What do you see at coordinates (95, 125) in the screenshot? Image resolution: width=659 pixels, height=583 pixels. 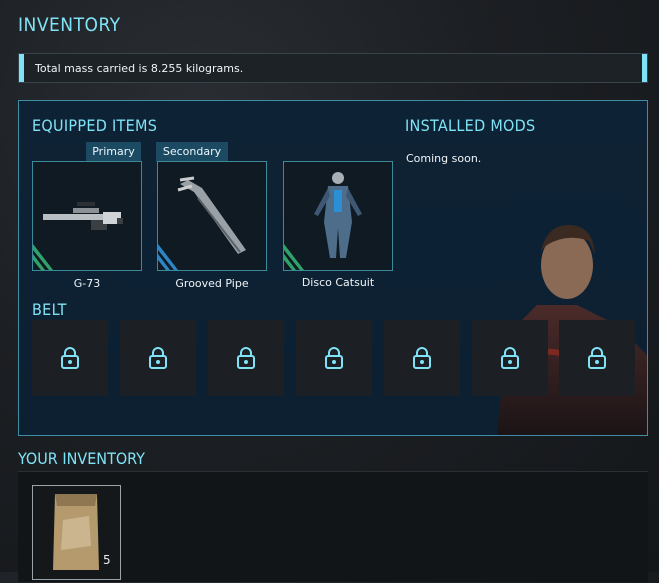 I see `equipped-items-heading: EQUIPPED ITEMS` at bounding box center [95, 125].